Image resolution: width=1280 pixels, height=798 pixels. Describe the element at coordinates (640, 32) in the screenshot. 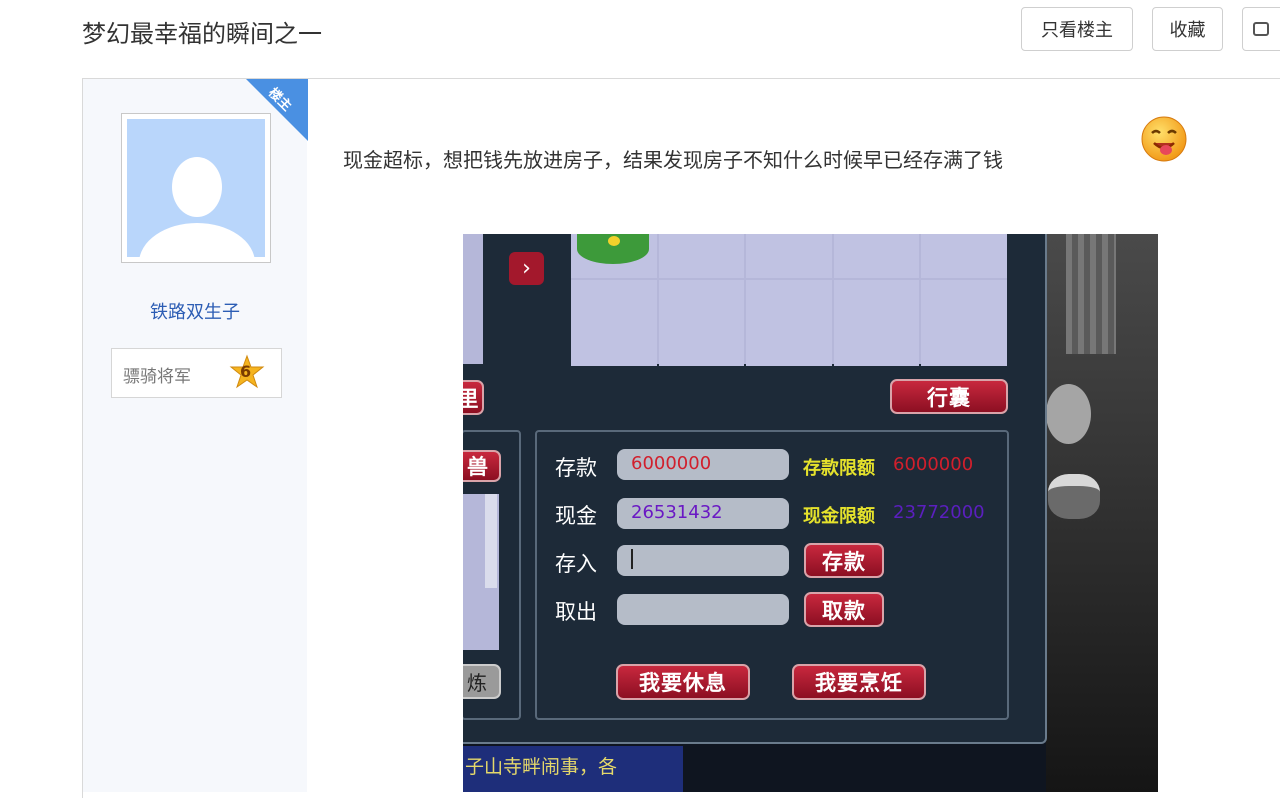

I see `topbar: 梦幻最幸福的瞬间之一 只看楼主 收藏` at that location.